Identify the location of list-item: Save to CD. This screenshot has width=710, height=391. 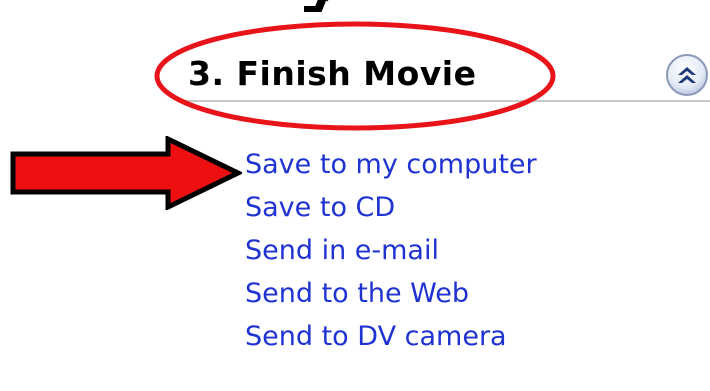
(391, 207).